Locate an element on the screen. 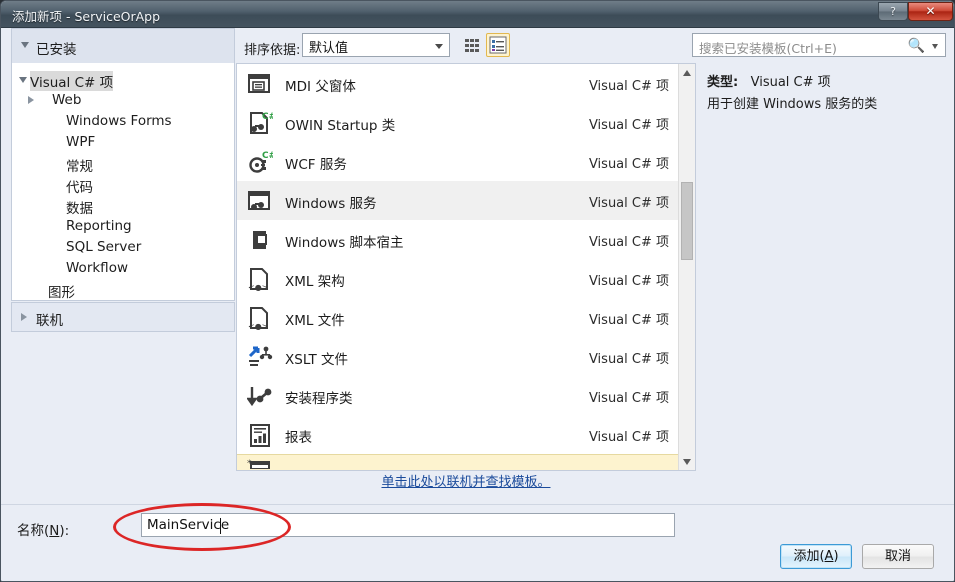 The width and height of the screenshot is (955, 582). name-field-label: 名称(N): is located at coordinates (43, 531).